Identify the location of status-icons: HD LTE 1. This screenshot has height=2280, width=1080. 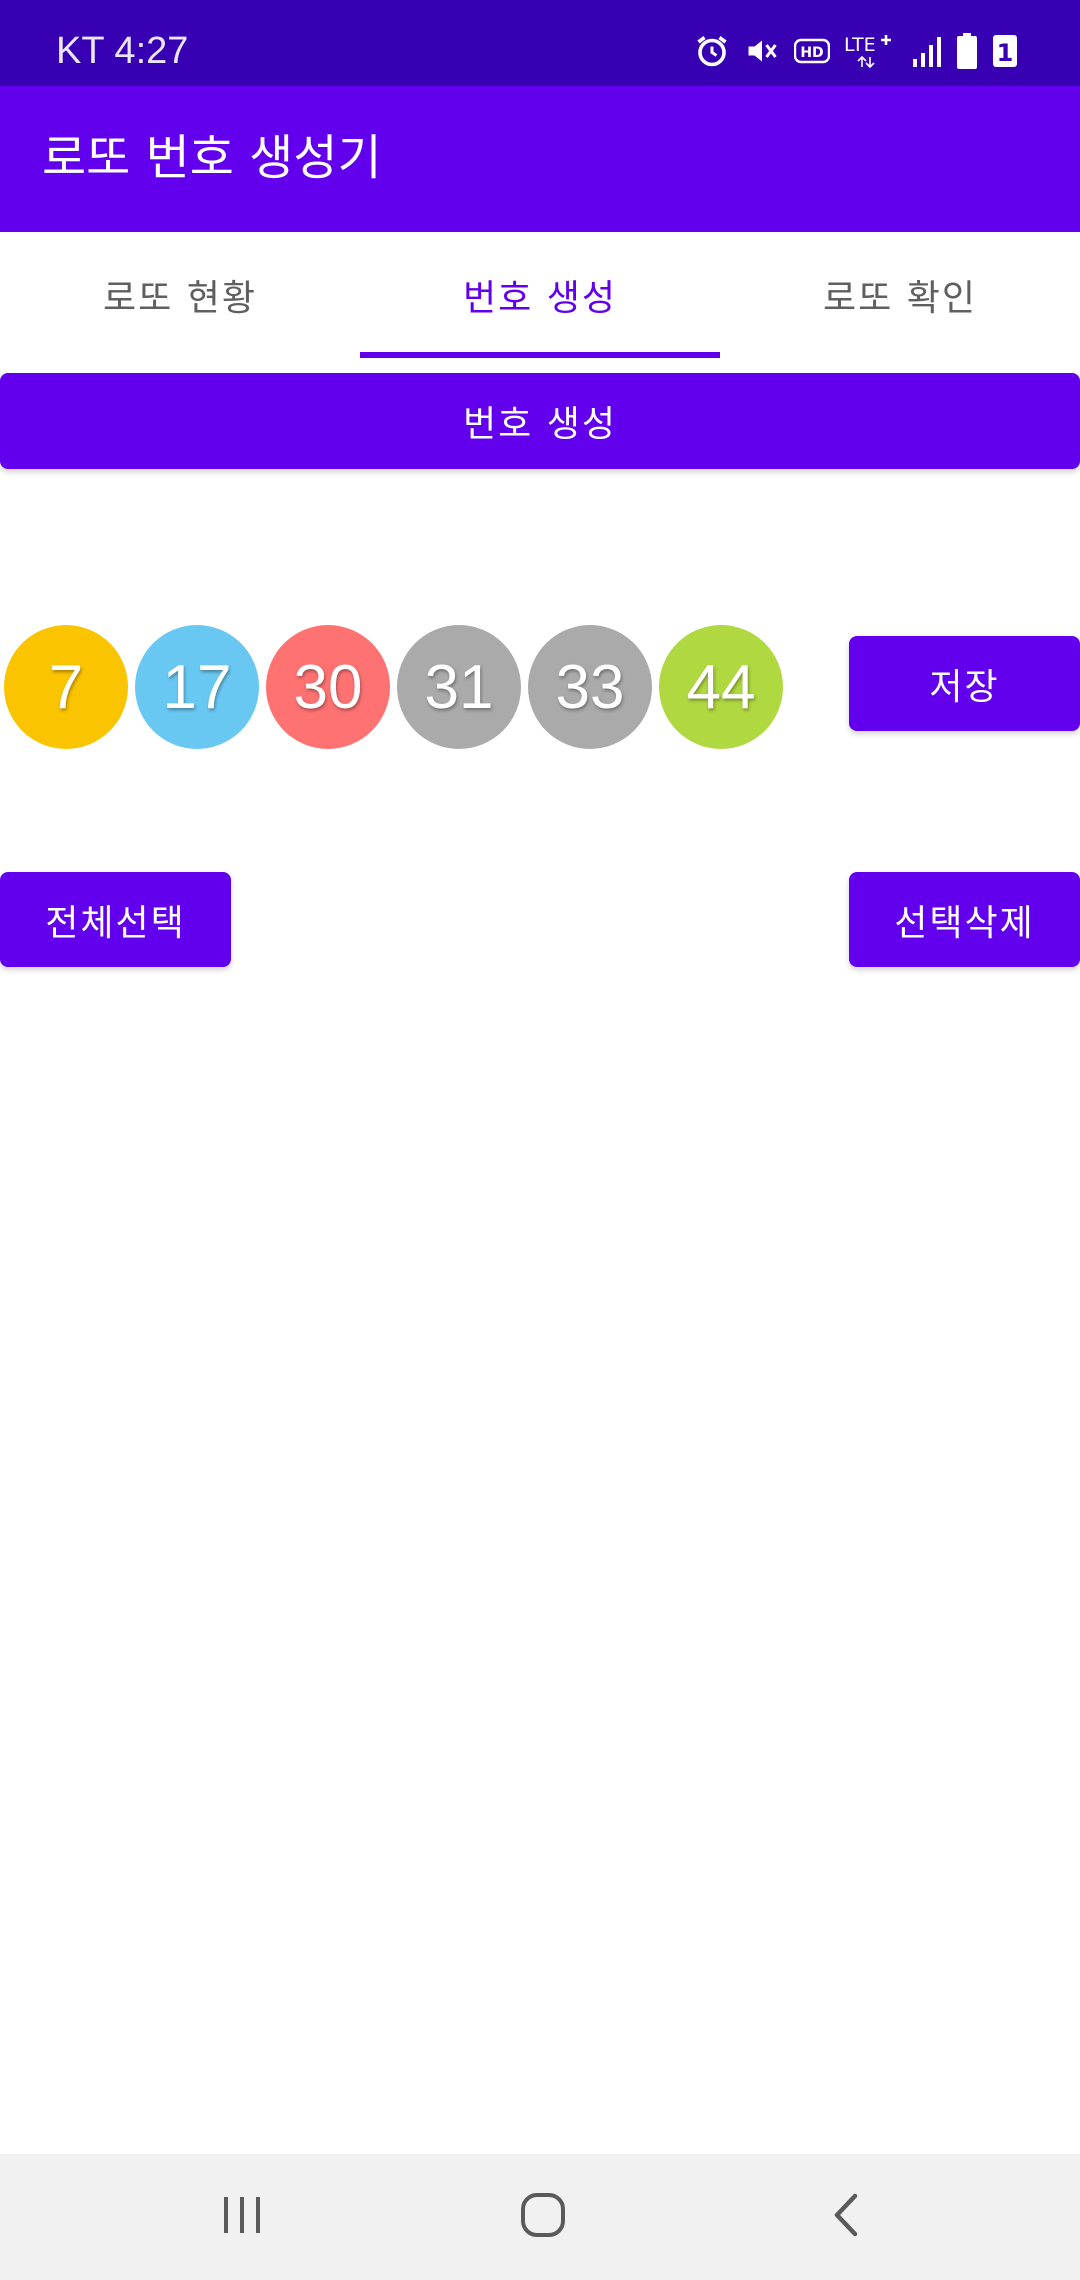
(856, 51).